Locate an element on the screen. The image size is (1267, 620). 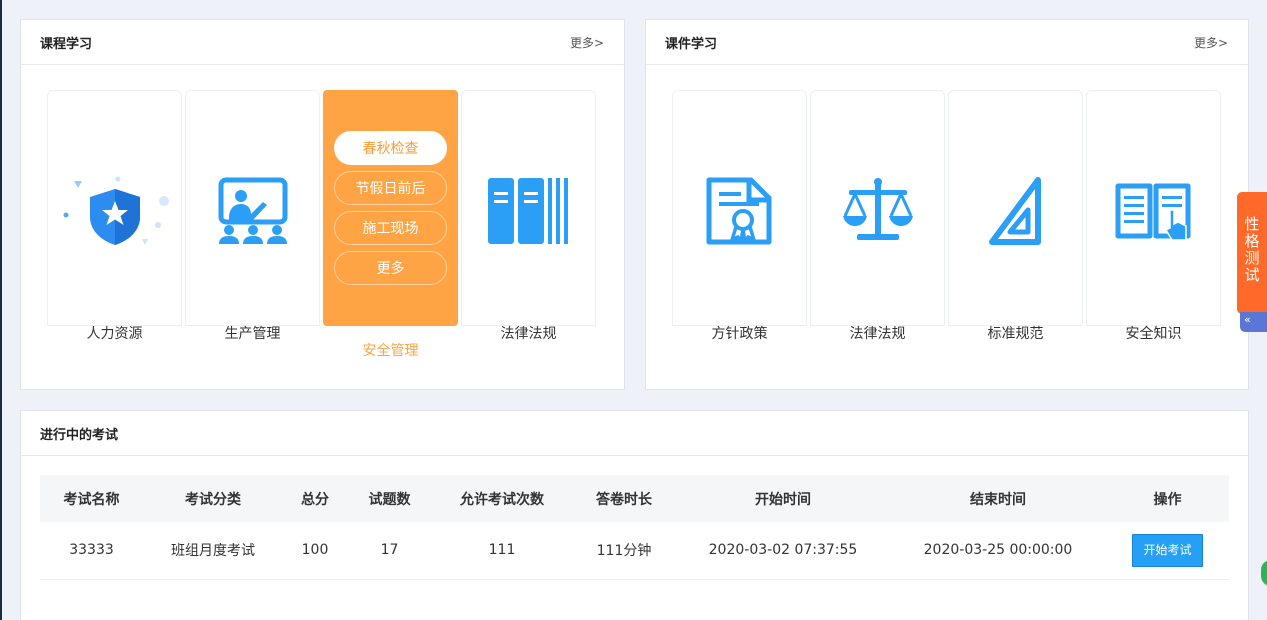
exam-panel-title: 进行中的考试 is located at coordinates (79, 435).